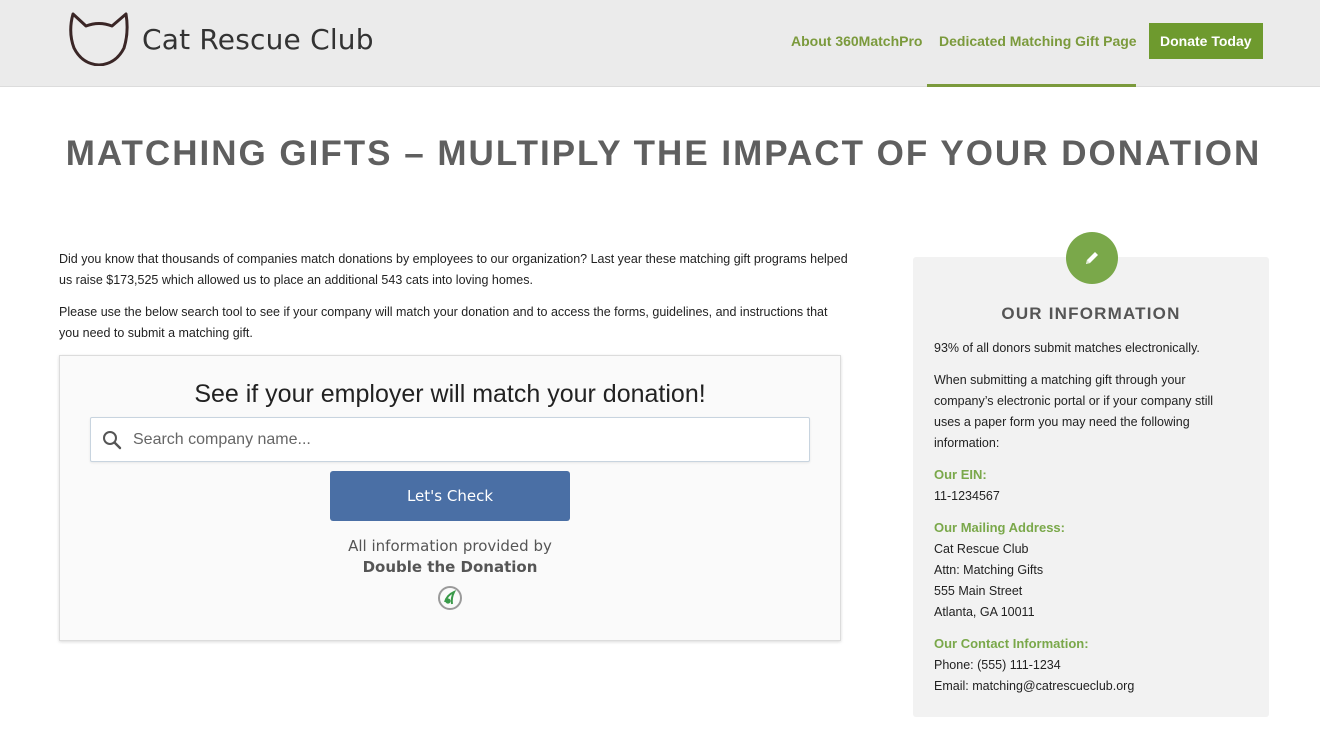  I want to click on nav-about-360matchpro: About 360MatchPro, so click(856, 41).